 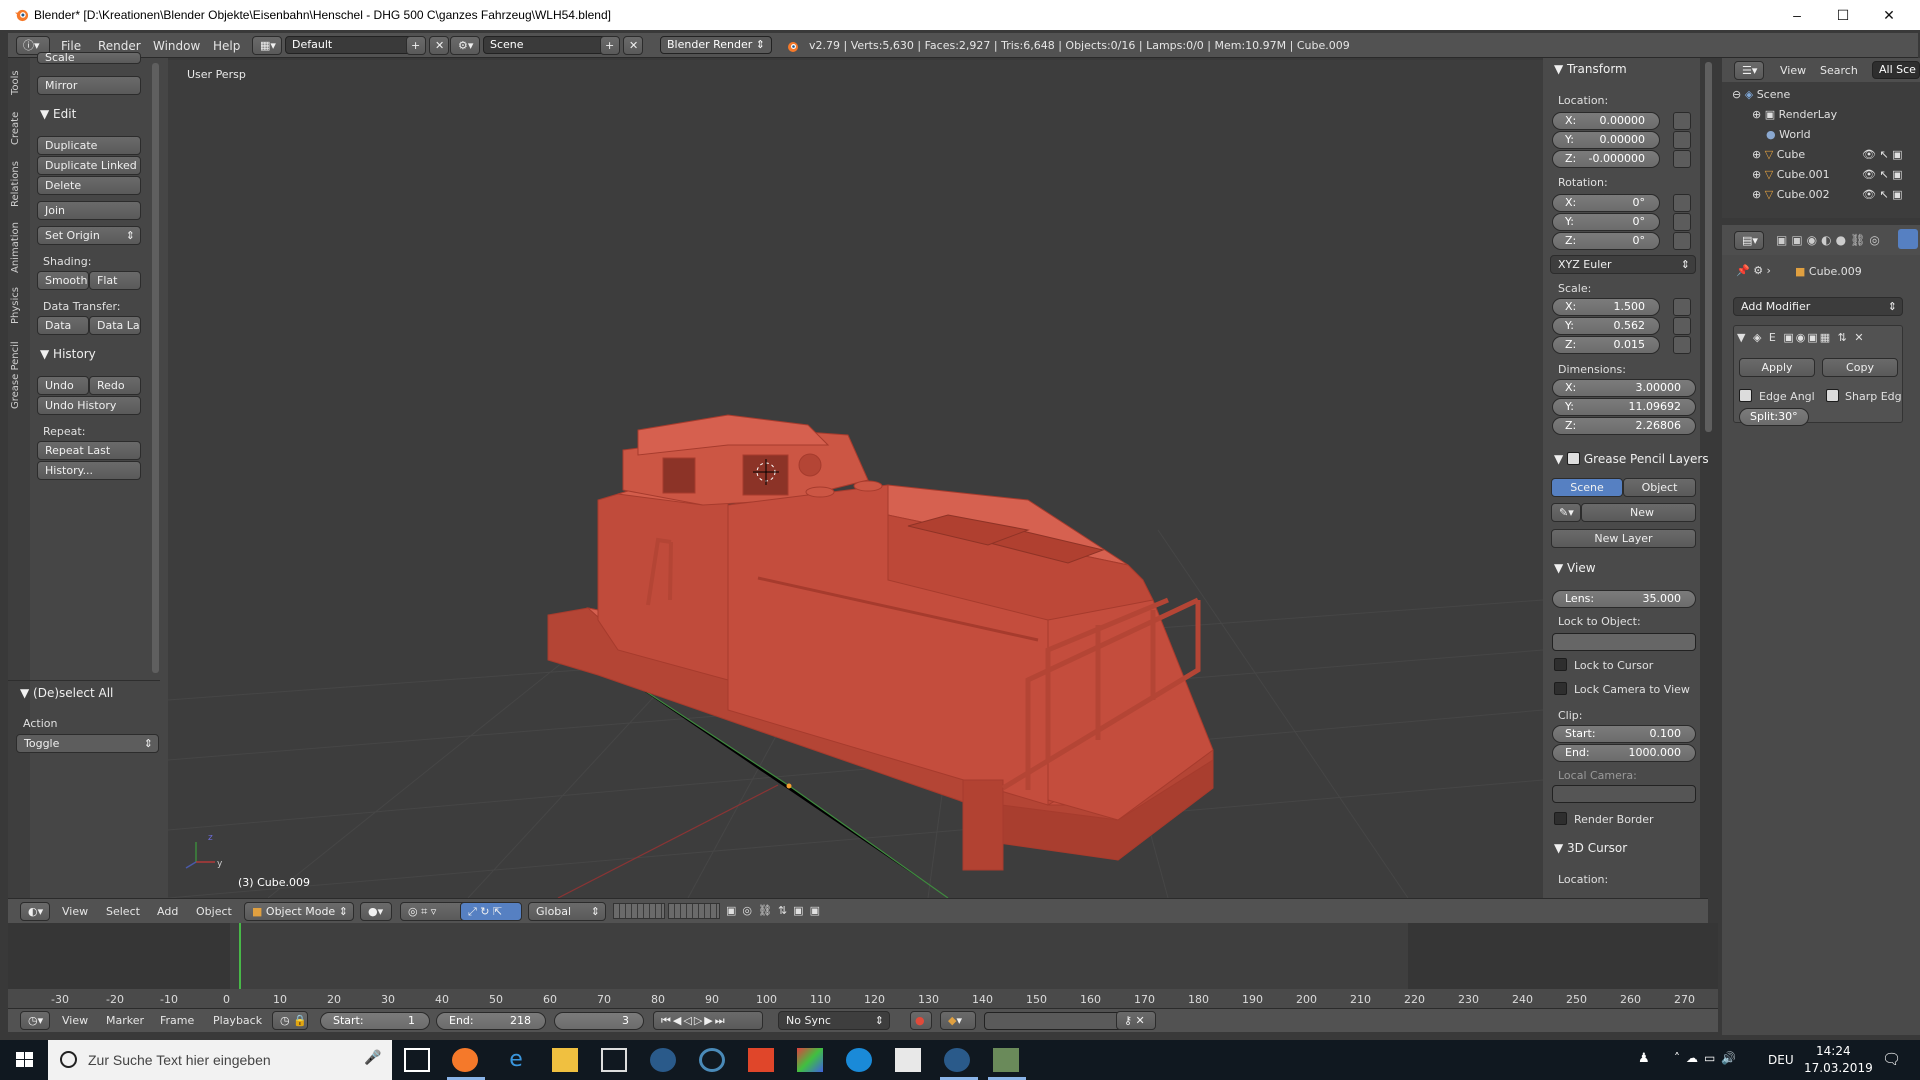 I want to click on viewport-object-menu: Object, so click(x=214, y=911).